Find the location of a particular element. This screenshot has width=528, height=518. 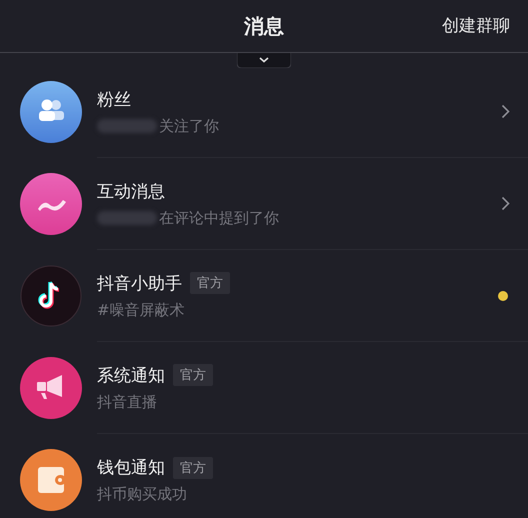

page-title: 消息 is located at coordinates (264, 26).